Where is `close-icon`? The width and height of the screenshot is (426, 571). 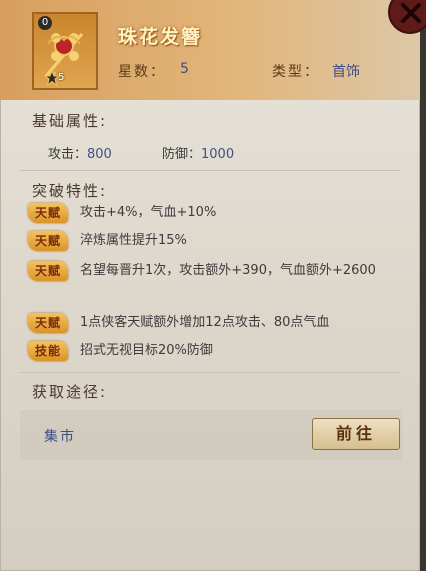 close-icon is located at coordinates (411, 13).